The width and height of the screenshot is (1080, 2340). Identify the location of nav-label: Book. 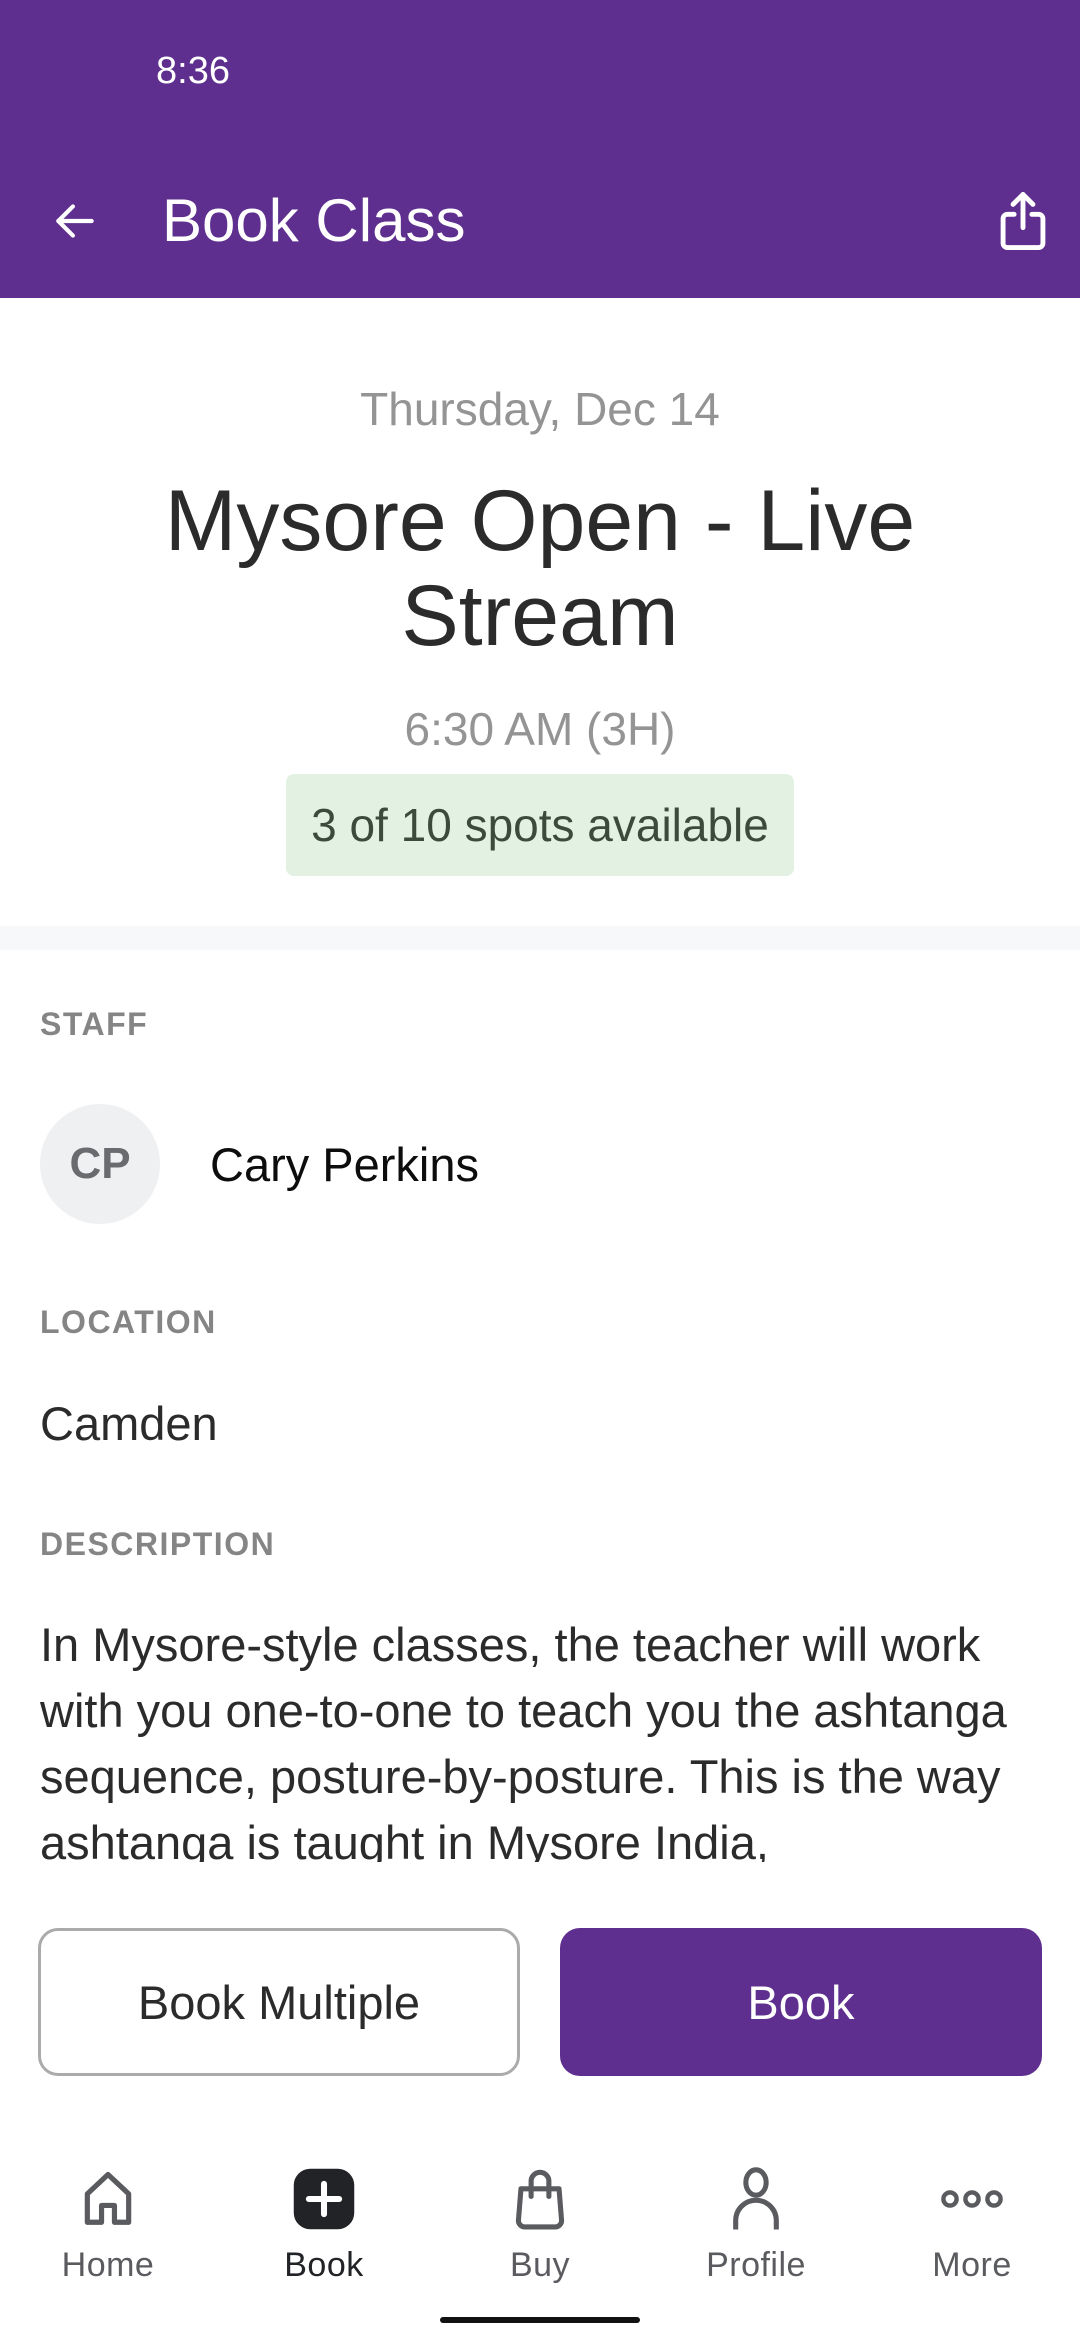
(324, 2265).